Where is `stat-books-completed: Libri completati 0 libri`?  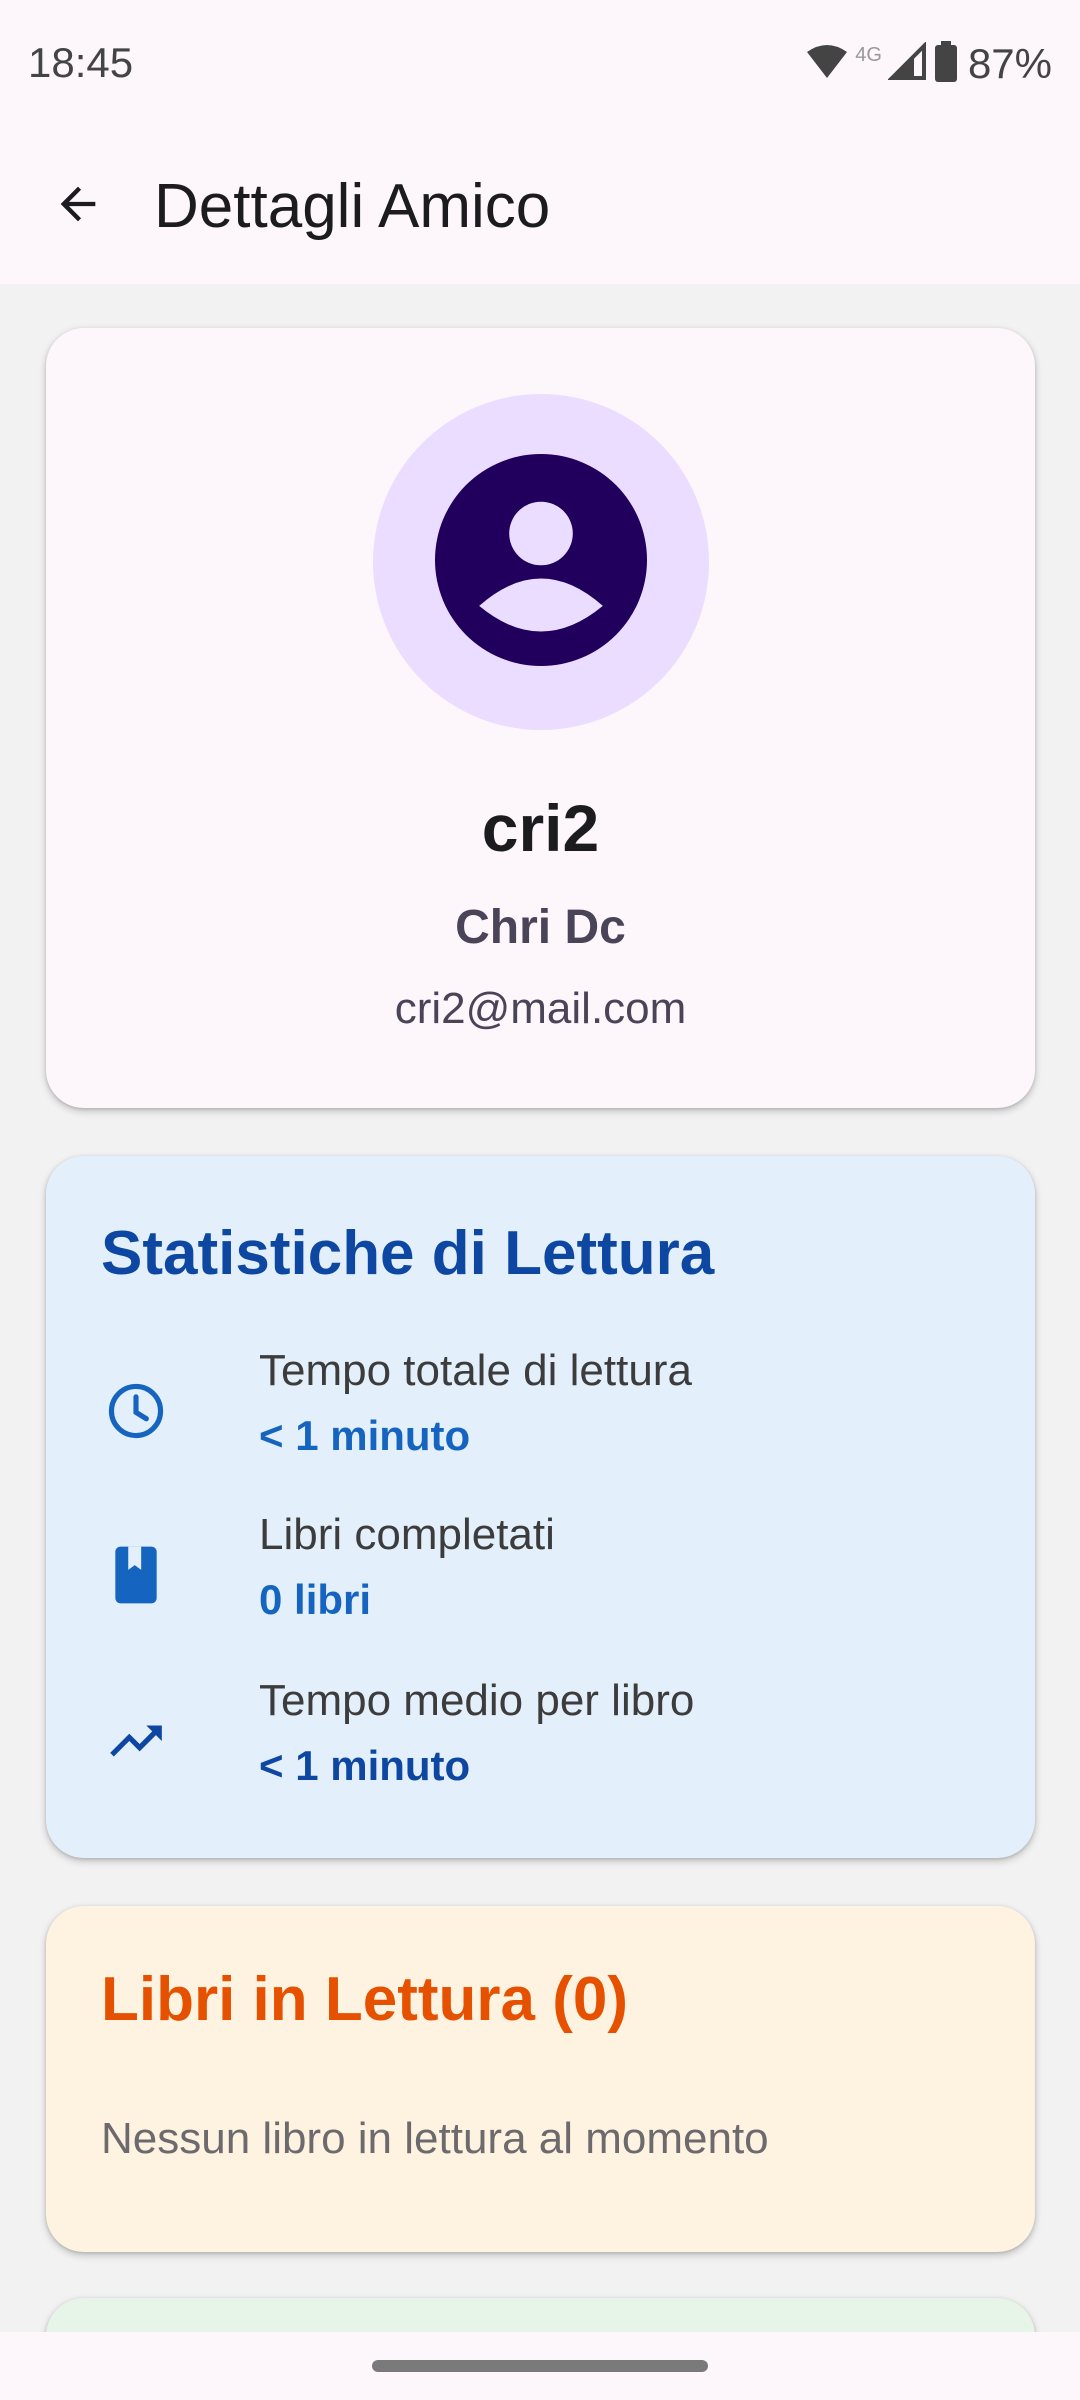
stat-books-completed: Libri completati 0 libri is located at coordinates (541, 1580).